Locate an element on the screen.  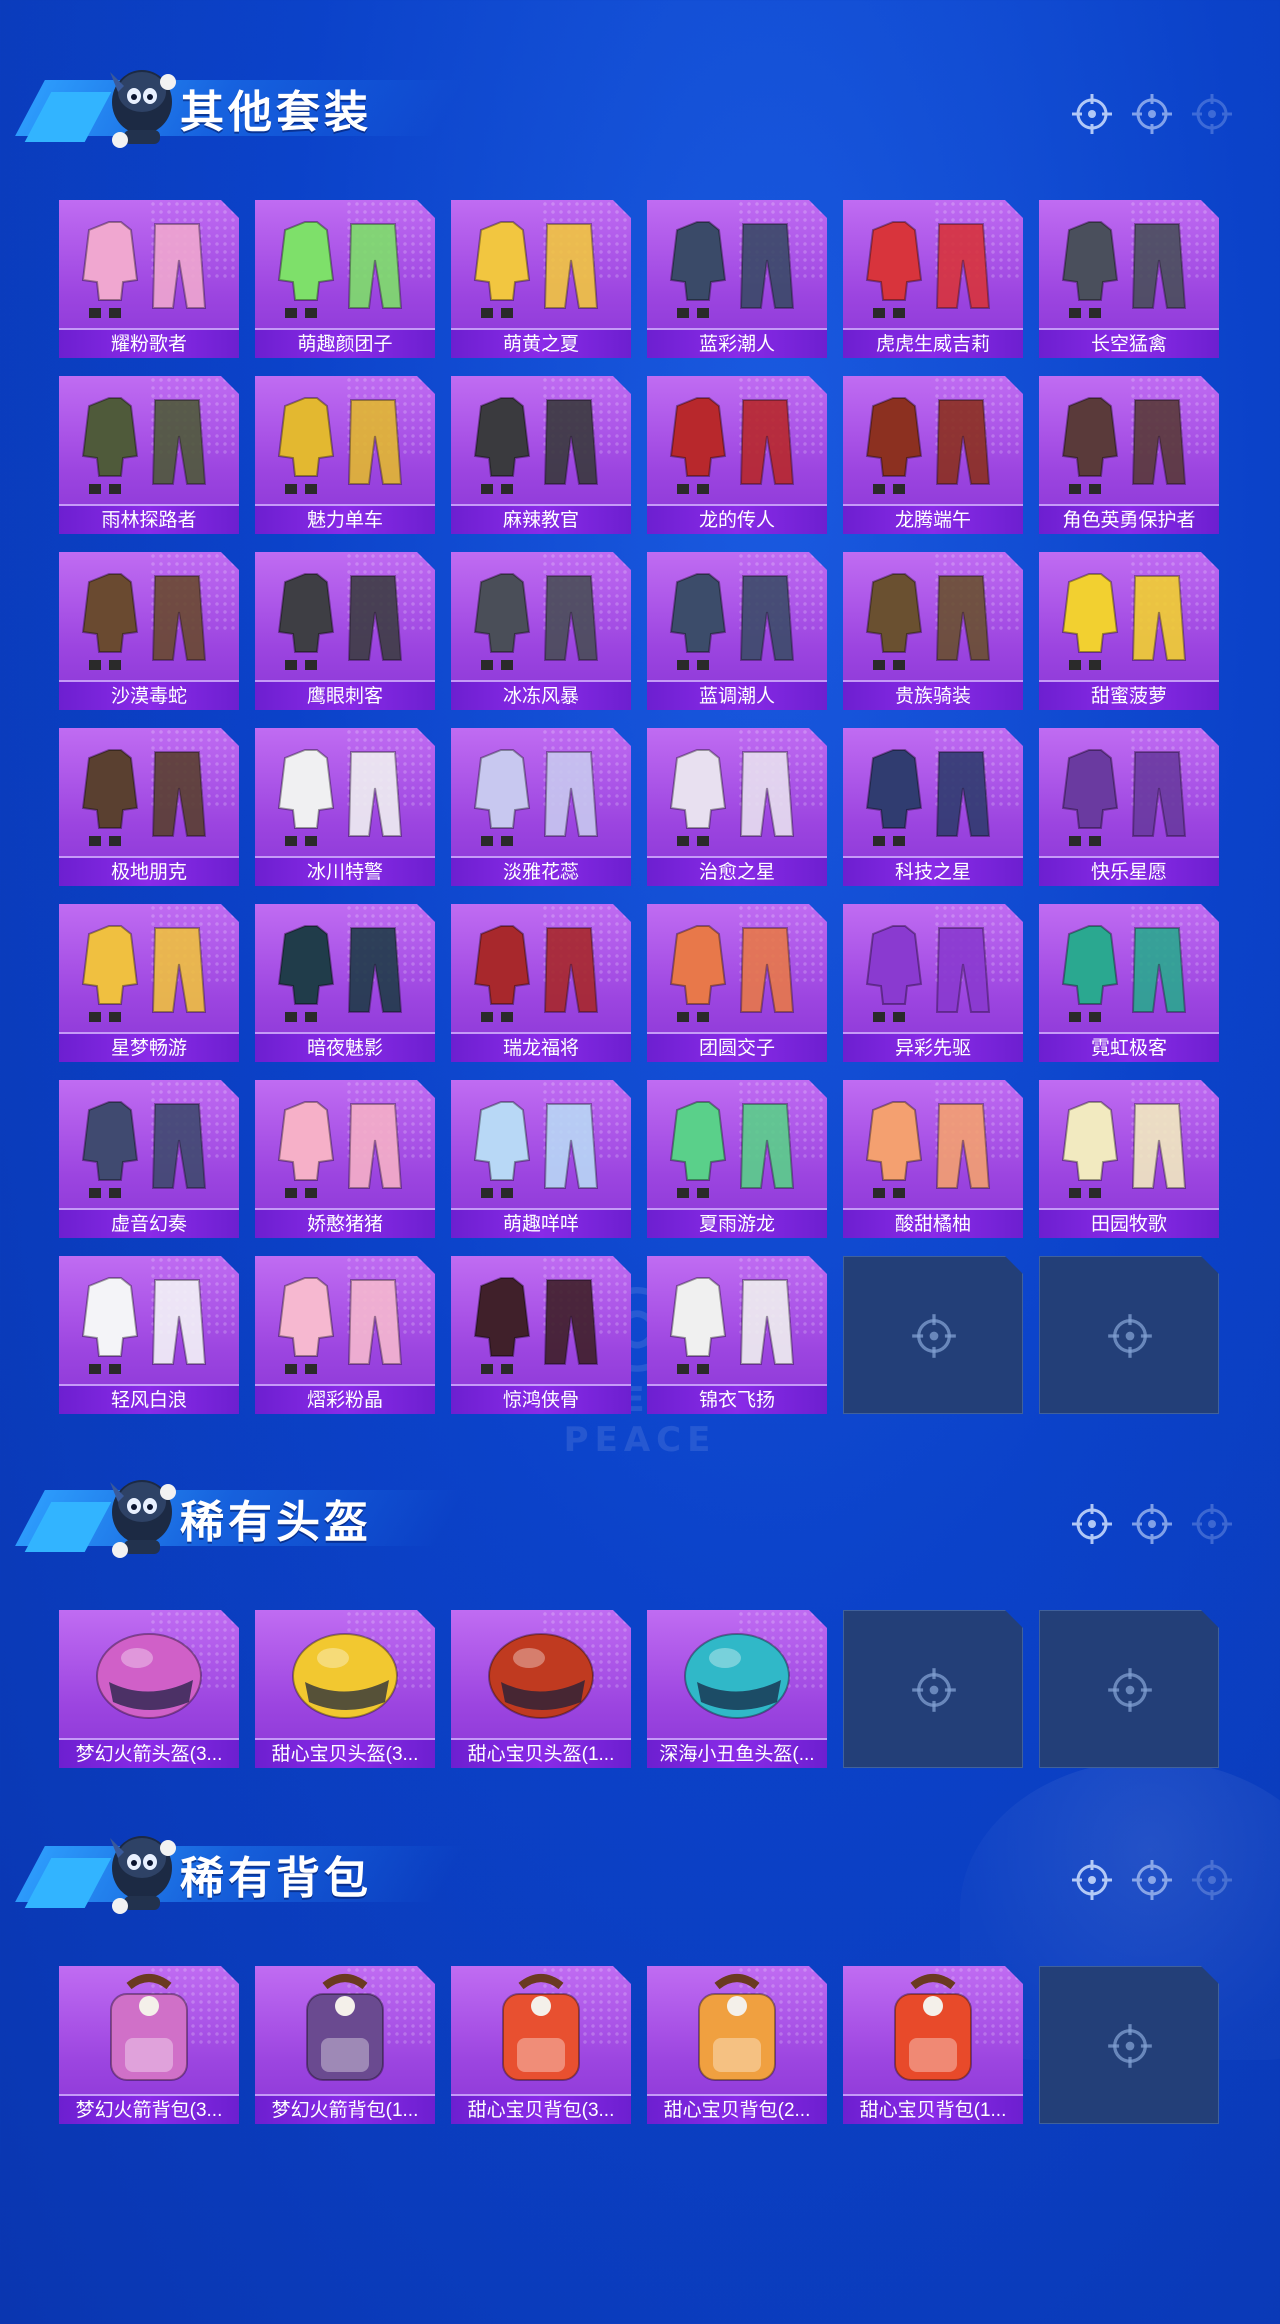
item-card: 田园牧歌 is located at coordinates (1129, 1159).